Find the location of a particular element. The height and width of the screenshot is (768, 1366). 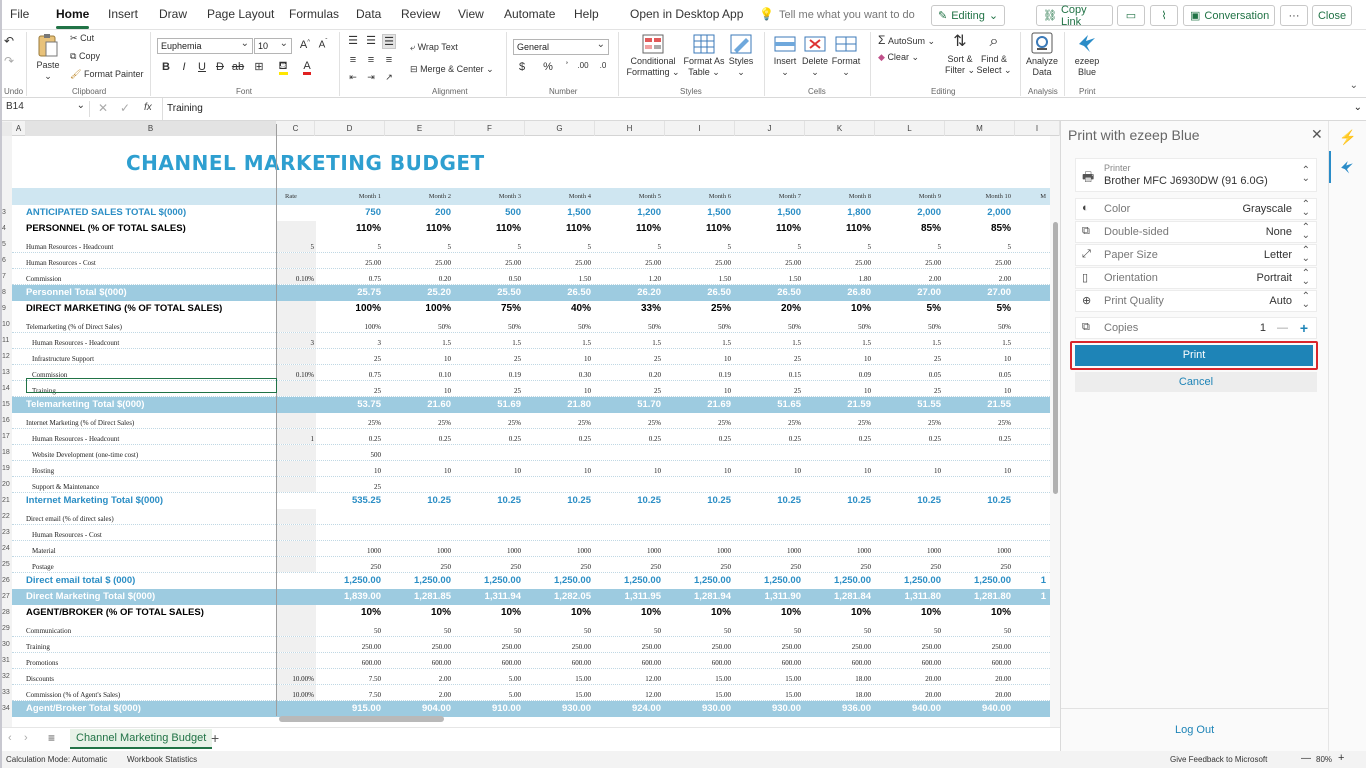

value-cell: 25.00 is located at coordinates (348, 260).